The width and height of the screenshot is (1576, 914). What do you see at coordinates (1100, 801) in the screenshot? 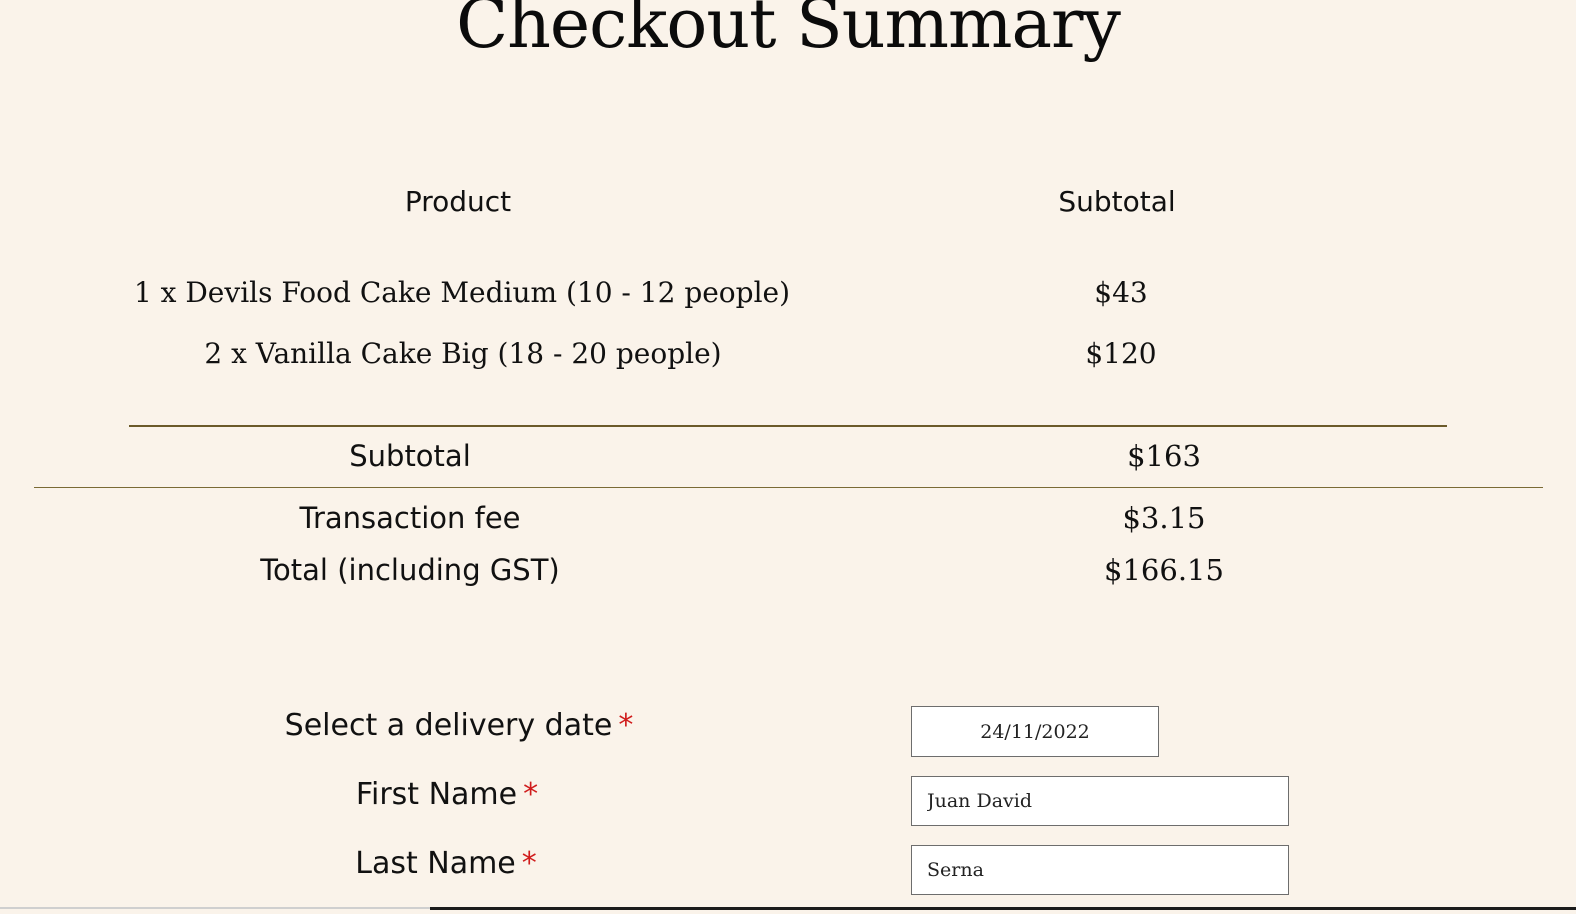
I see `first-name-input` at bounding box center [1100, 801].